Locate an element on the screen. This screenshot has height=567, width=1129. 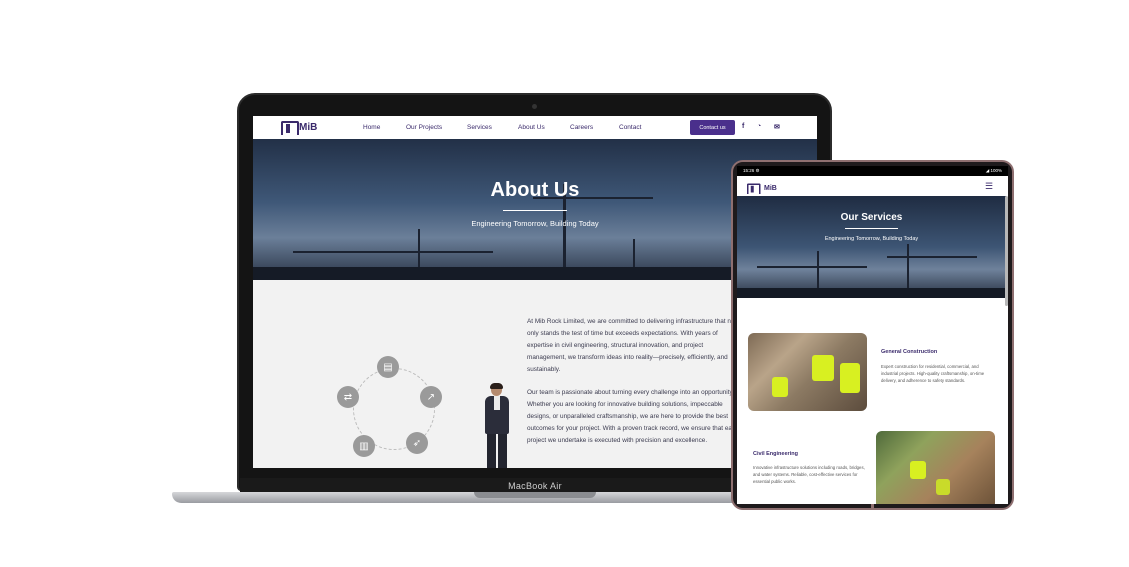
person-hair is located at coordinates (496, 386).